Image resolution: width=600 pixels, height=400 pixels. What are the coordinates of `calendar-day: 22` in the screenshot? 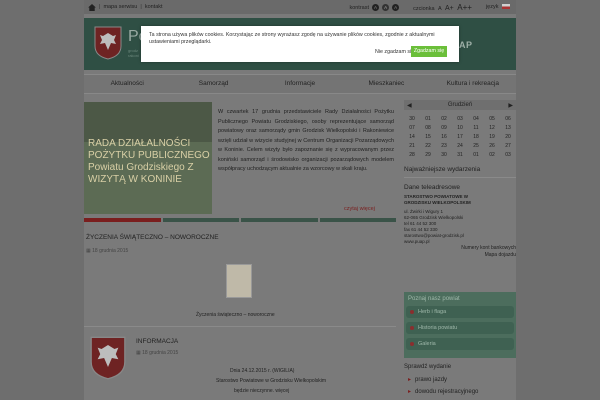 It's located at (428, 146).